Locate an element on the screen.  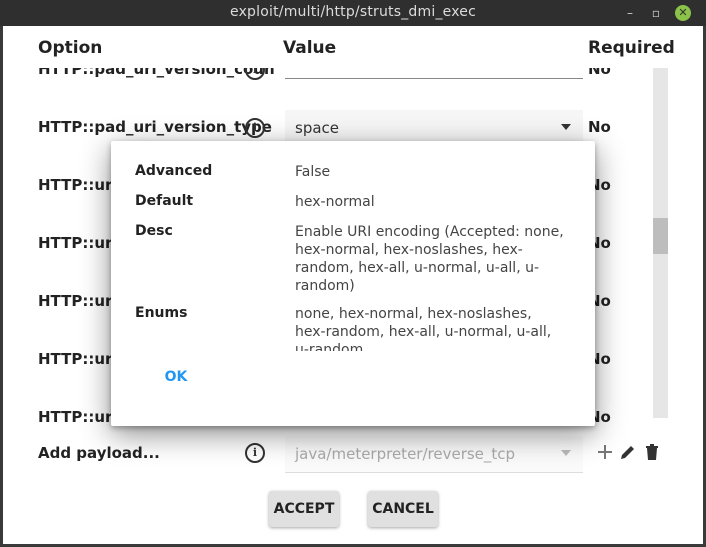
close-icon: ✕ is located at coordinates (683, 13).